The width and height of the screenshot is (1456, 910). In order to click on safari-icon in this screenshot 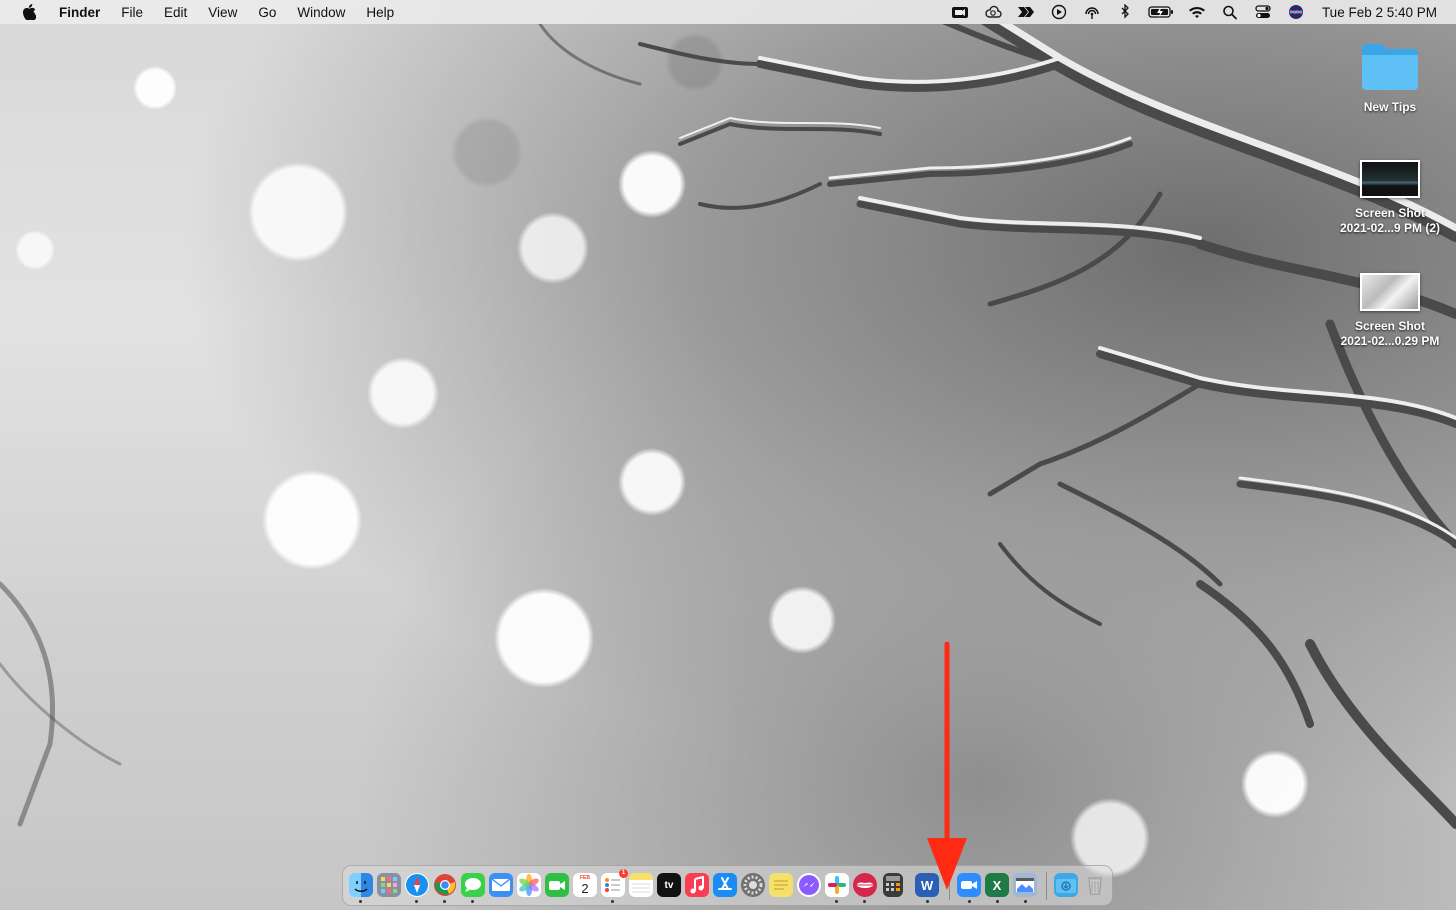, I will do `click(417, 885)`.